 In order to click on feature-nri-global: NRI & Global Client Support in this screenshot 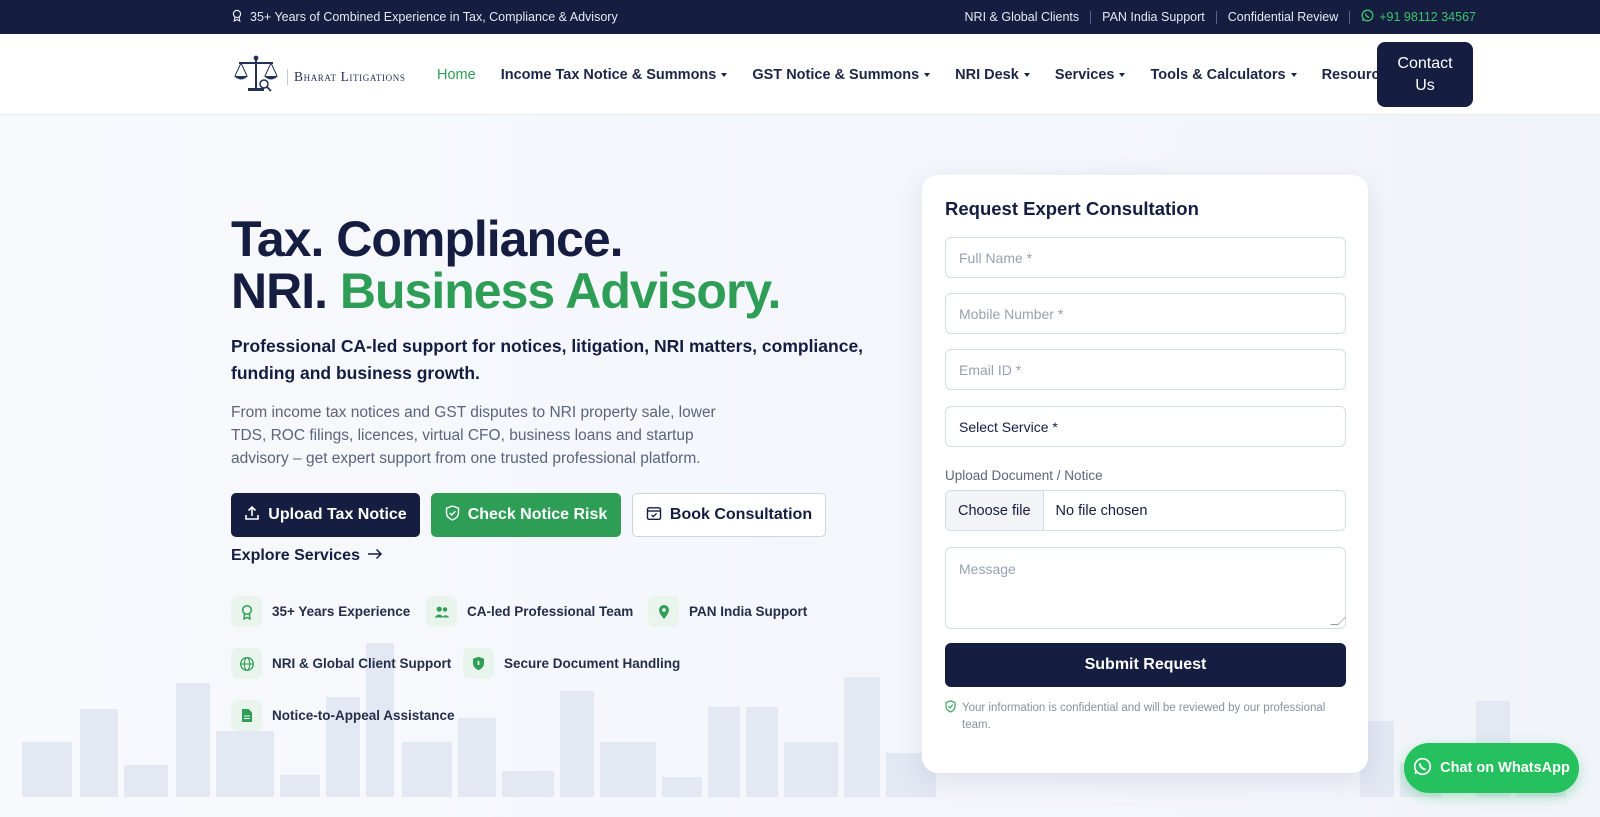, I will do `click(341, 663)`.